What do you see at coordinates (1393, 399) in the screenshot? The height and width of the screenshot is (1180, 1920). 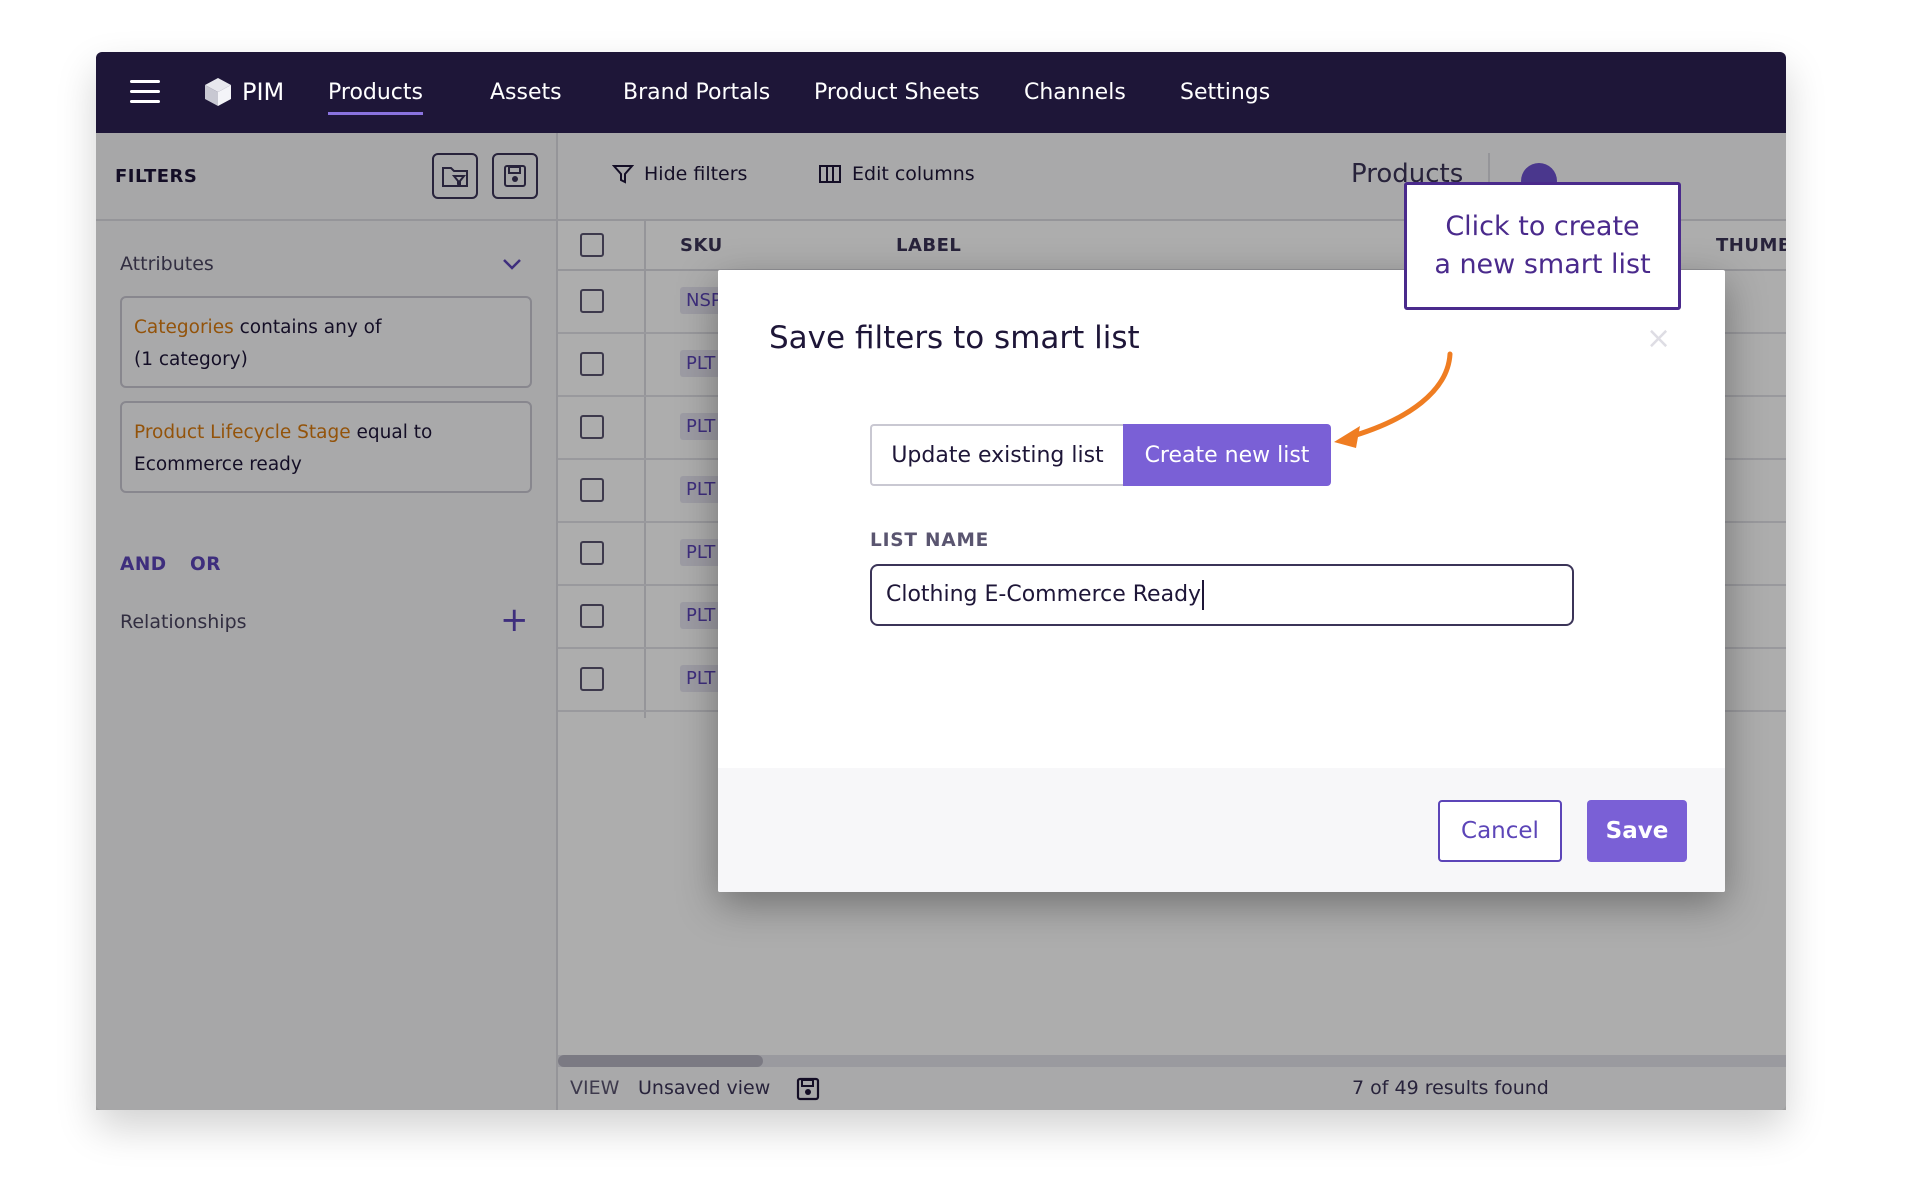 I see `curved-arrow-icon` at bounding box center [1393, 399].